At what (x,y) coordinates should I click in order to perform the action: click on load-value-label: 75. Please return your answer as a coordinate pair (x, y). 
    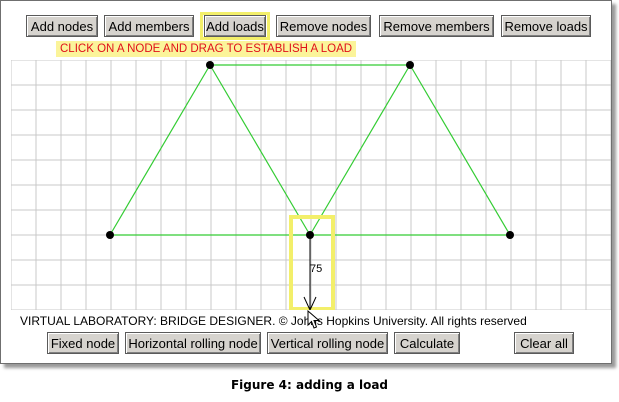
    Looking at the image, I should click on (316, 269).